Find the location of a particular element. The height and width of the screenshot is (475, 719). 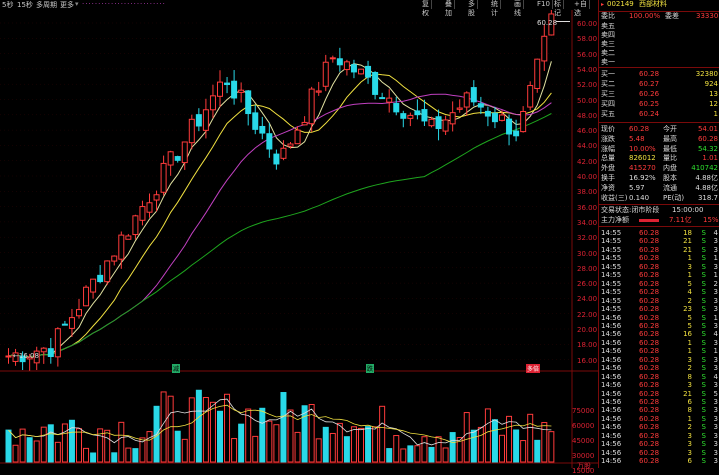

price-tick-label: 18.00 is located at coordinates (587, 345).